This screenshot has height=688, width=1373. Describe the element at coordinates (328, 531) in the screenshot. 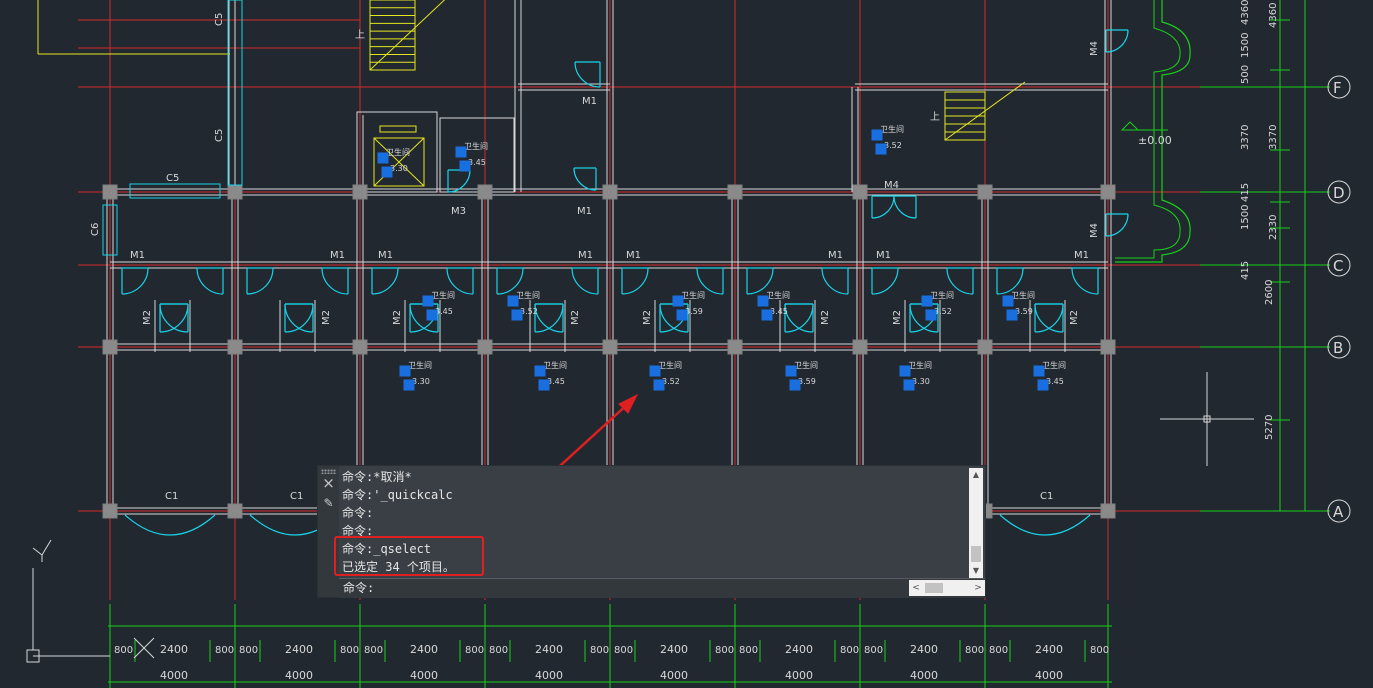

I see `command-window-grip: × ✎` at that location.